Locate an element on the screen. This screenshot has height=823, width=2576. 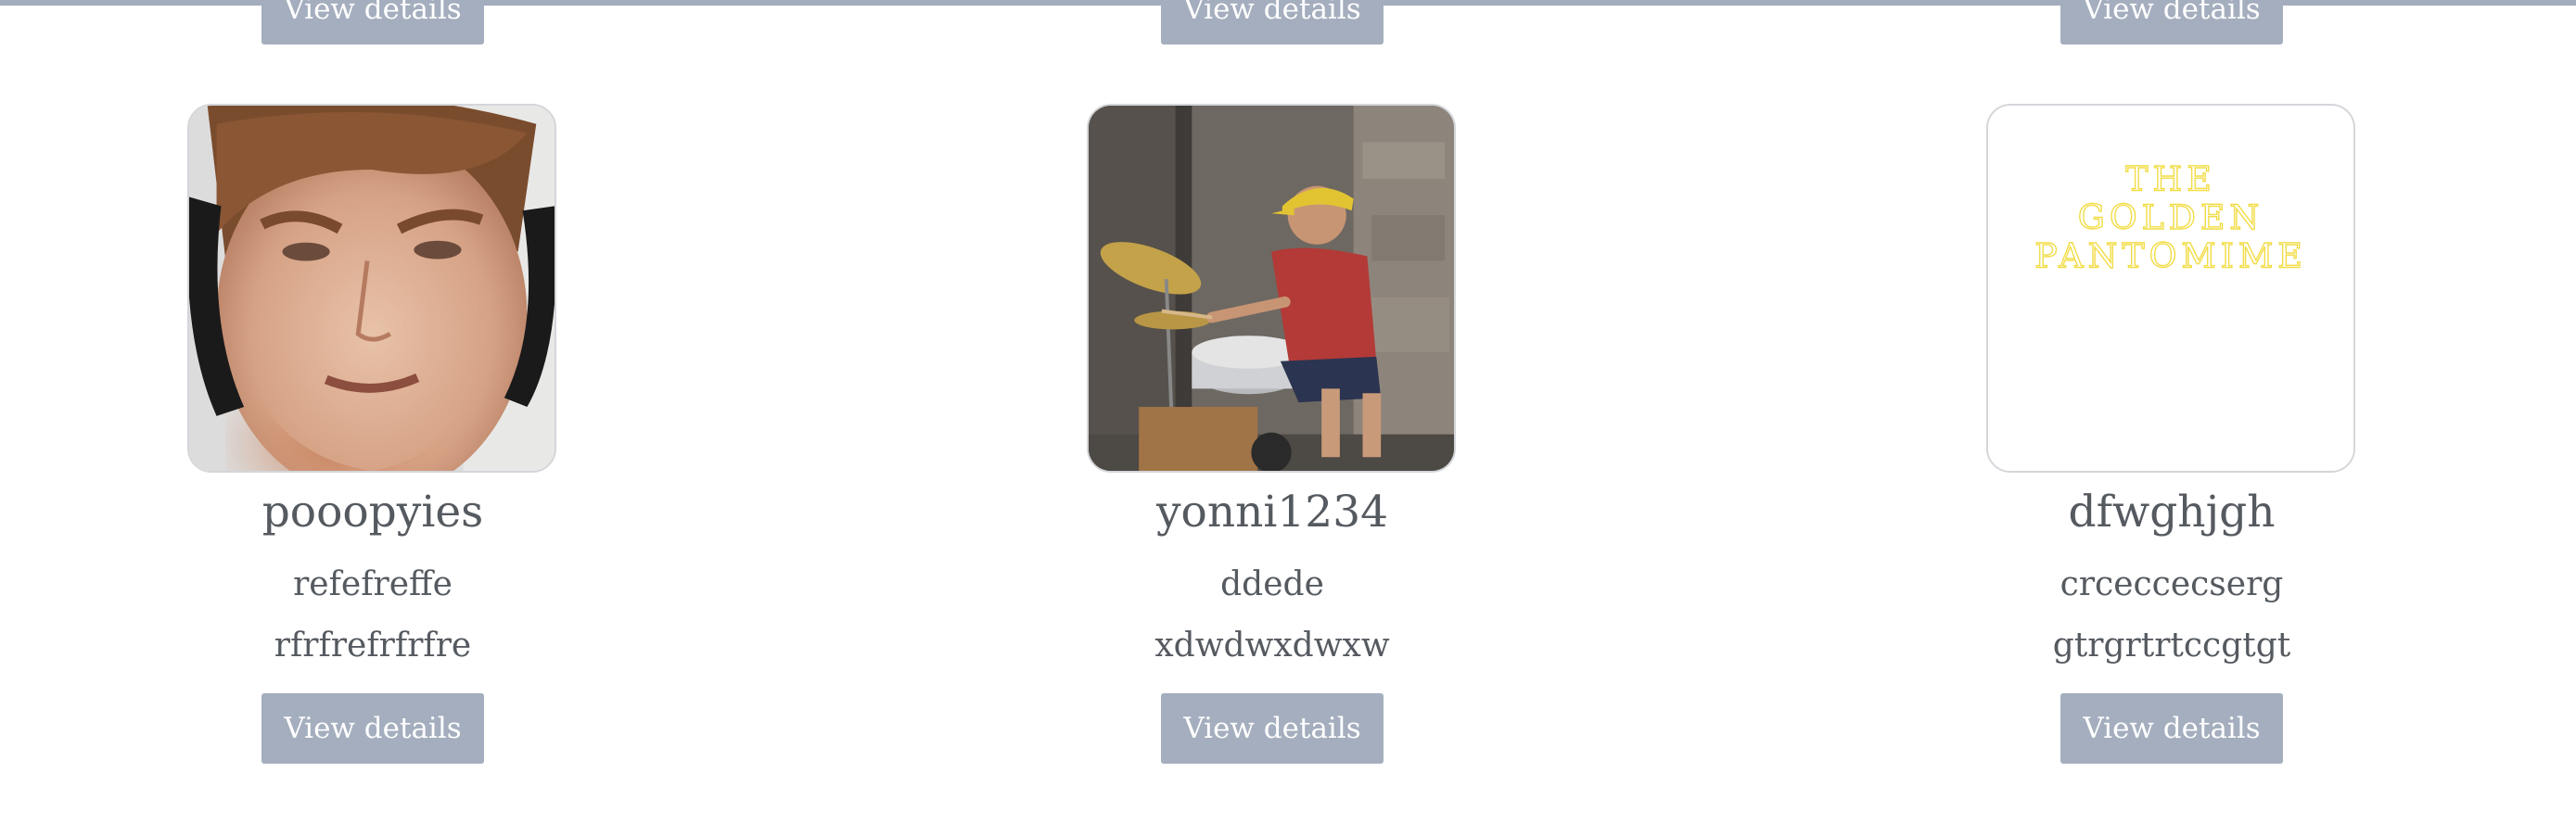
profile-detail-line: rfrfrefrfrfre is located at coordinates (373, 646).